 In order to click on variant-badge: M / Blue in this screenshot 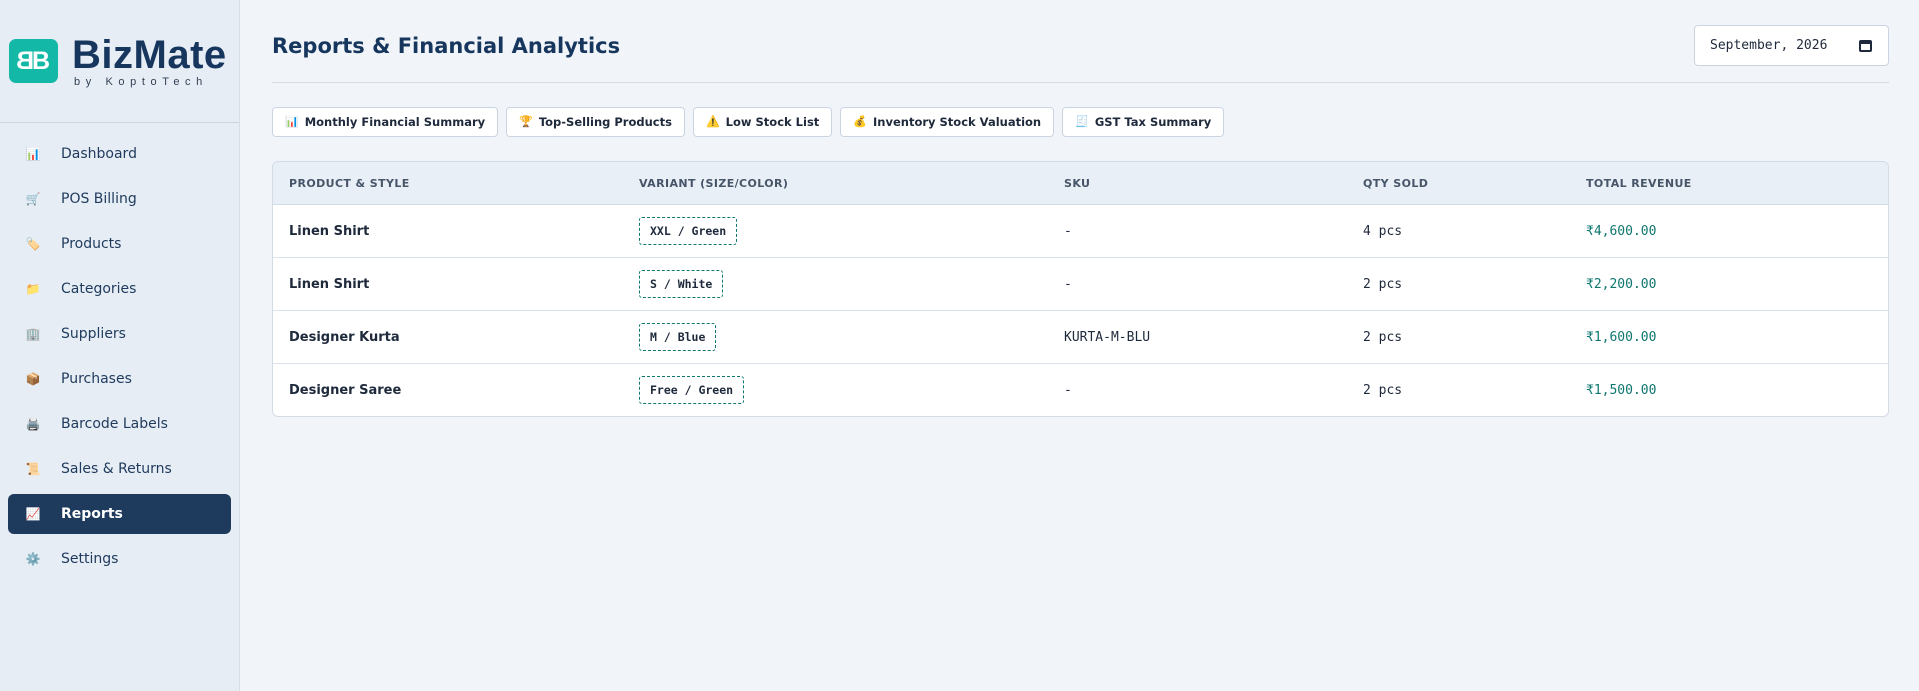, I will do `click(678, 337)`.